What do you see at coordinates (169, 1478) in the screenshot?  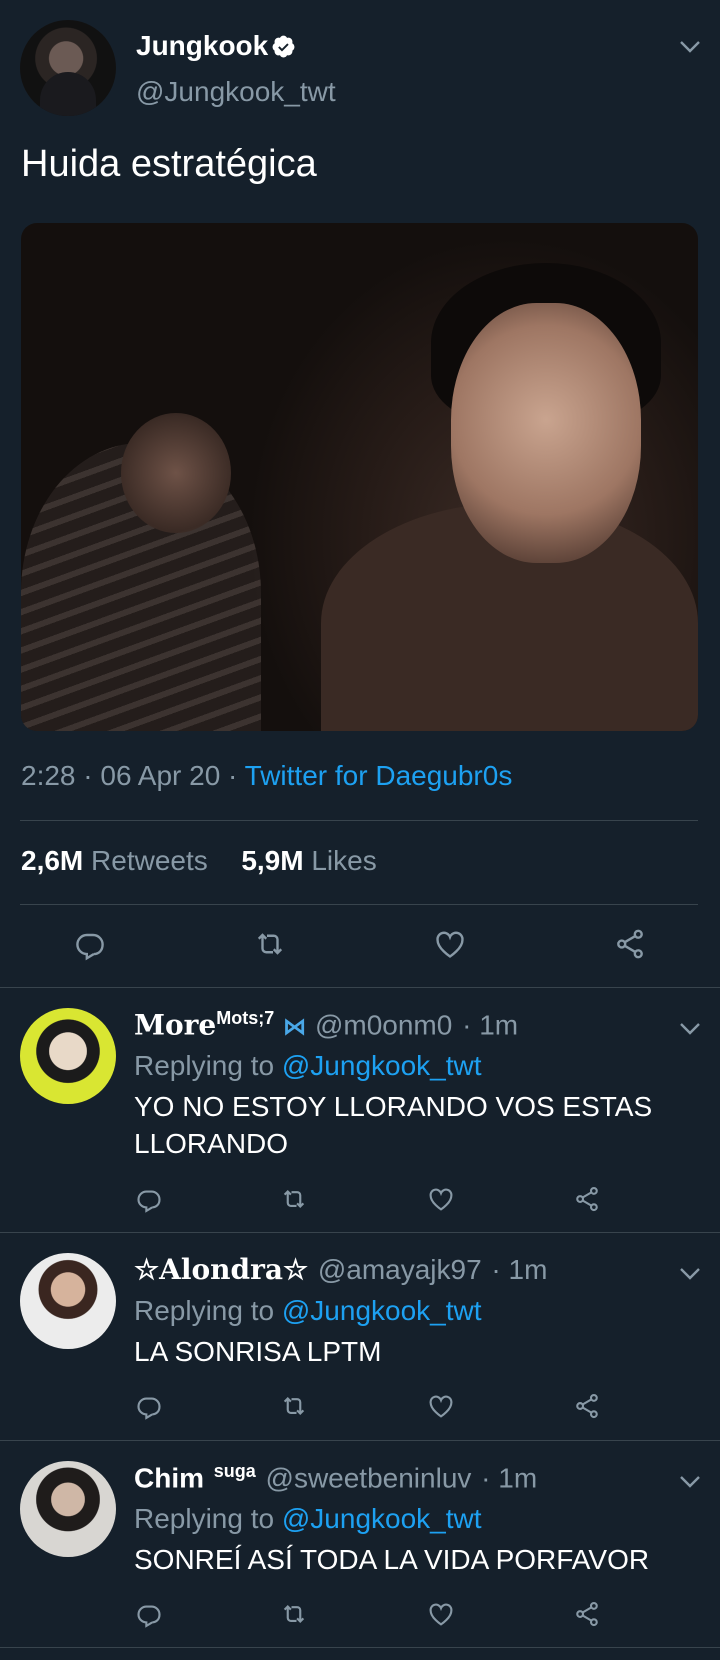 I see `reply-display-name: Chim` at bounding box center [169, 1478].